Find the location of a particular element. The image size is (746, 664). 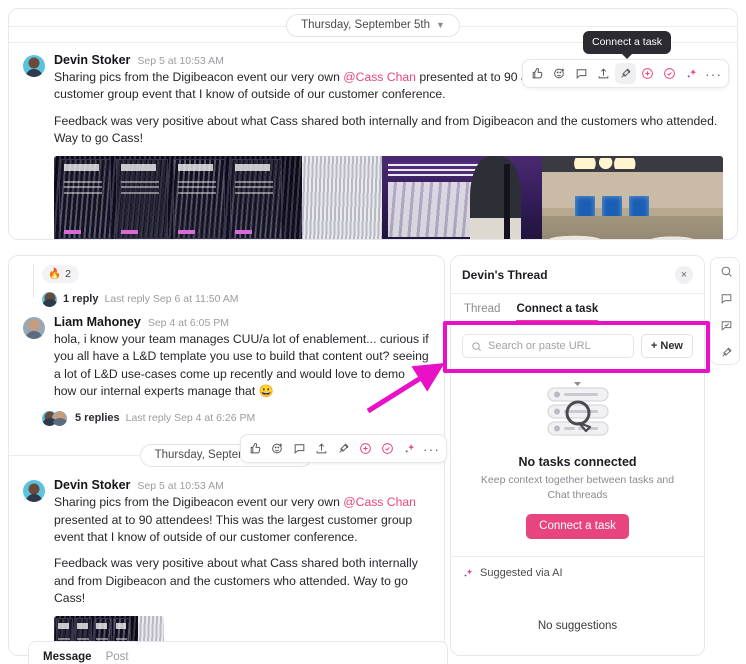

reaction-chip: 🔥 2 is located at coordinates (60, 274).